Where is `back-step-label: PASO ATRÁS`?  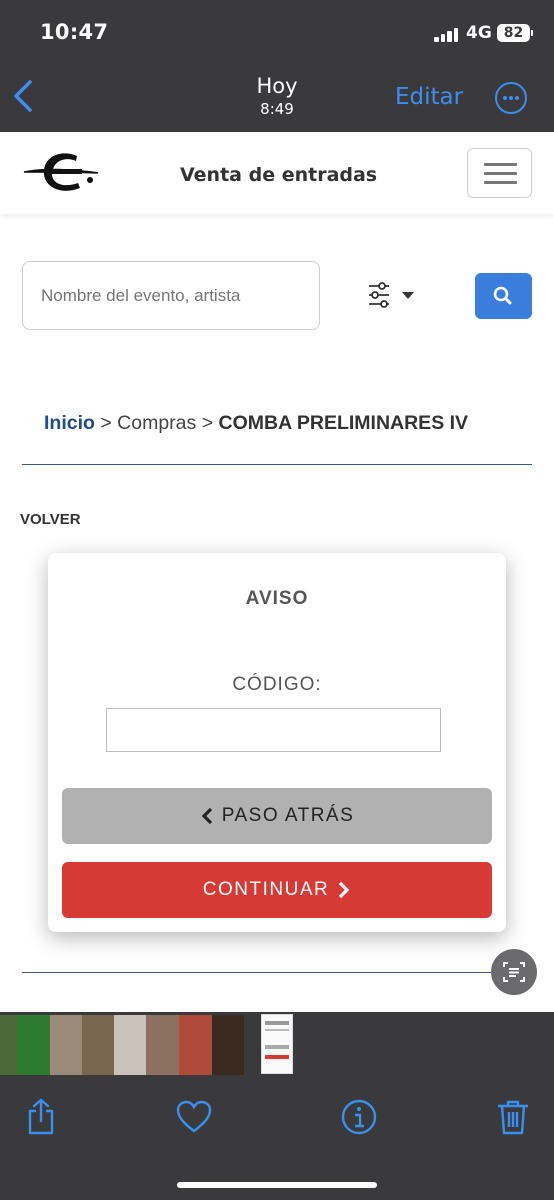
back-step-label: PASO ATRÁS is located at coordinates (288, 815).